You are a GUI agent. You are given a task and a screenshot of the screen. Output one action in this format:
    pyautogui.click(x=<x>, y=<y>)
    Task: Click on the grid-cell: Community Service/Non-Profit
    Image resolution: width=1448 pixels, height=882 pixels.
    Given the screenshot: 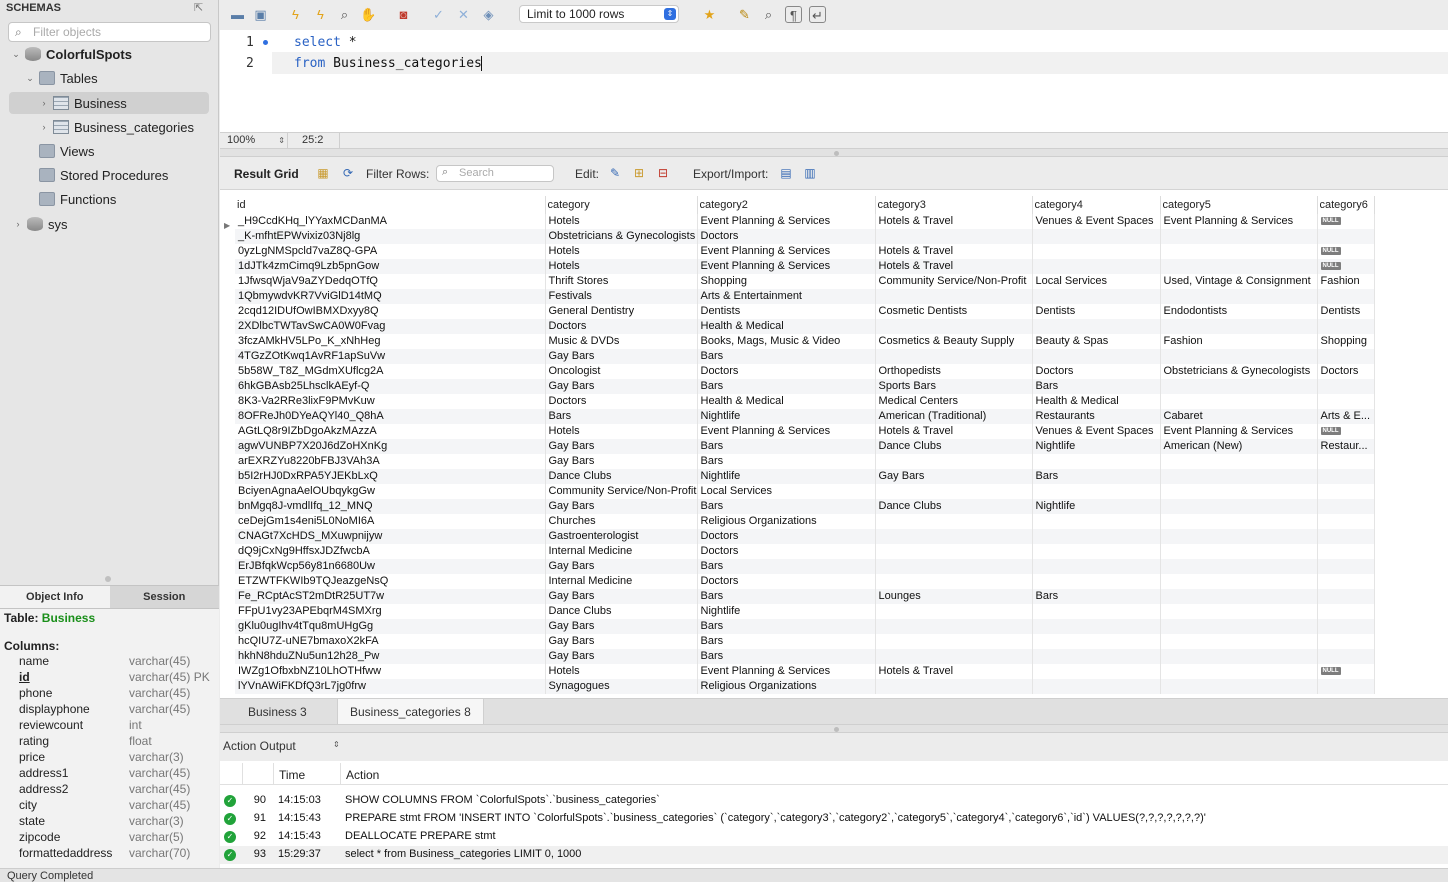 What is the action you would take?
    pyautogui.click(x=954, y=281)
    